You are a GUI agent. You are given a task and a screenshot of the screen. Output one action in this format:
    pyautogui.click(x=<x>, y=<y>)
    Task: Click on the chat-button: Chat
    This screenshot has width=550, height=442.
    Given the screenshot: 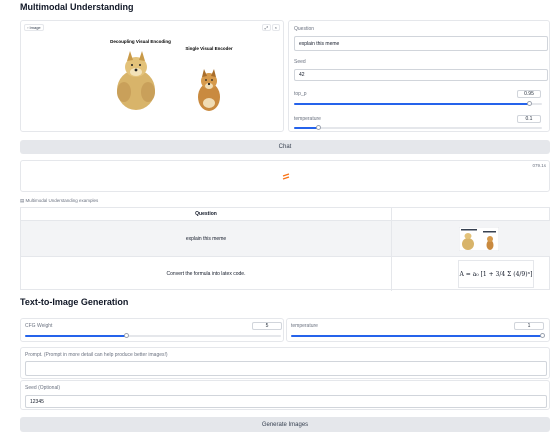 What is the action you would take?
    pyautogui.click(x=285, y=147)
    